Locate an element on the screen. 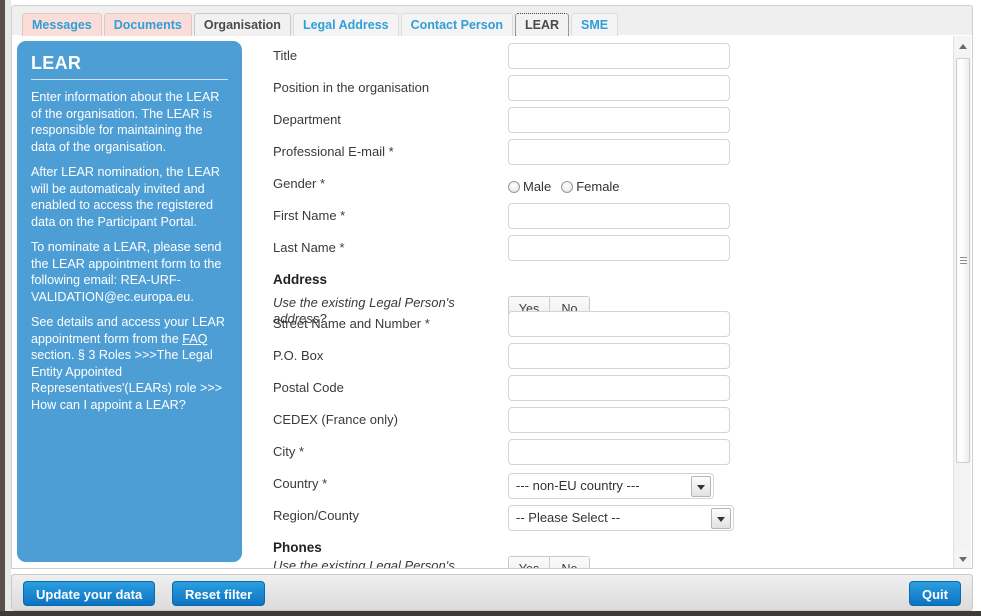 Image resolution: width=981 pixels, height=616 pixels. phones-use-existing-toggle: Yes No is located at coordinates (549, 562).